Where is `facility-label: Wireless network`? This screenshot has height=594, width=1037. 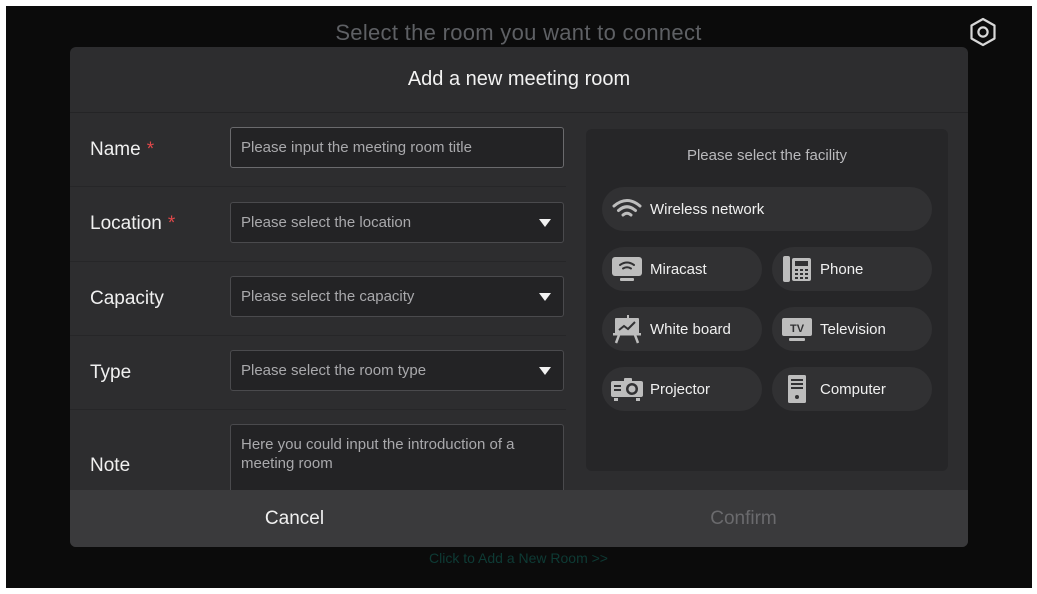
facility-label: Wireless network is located at coordinates (707, 209).